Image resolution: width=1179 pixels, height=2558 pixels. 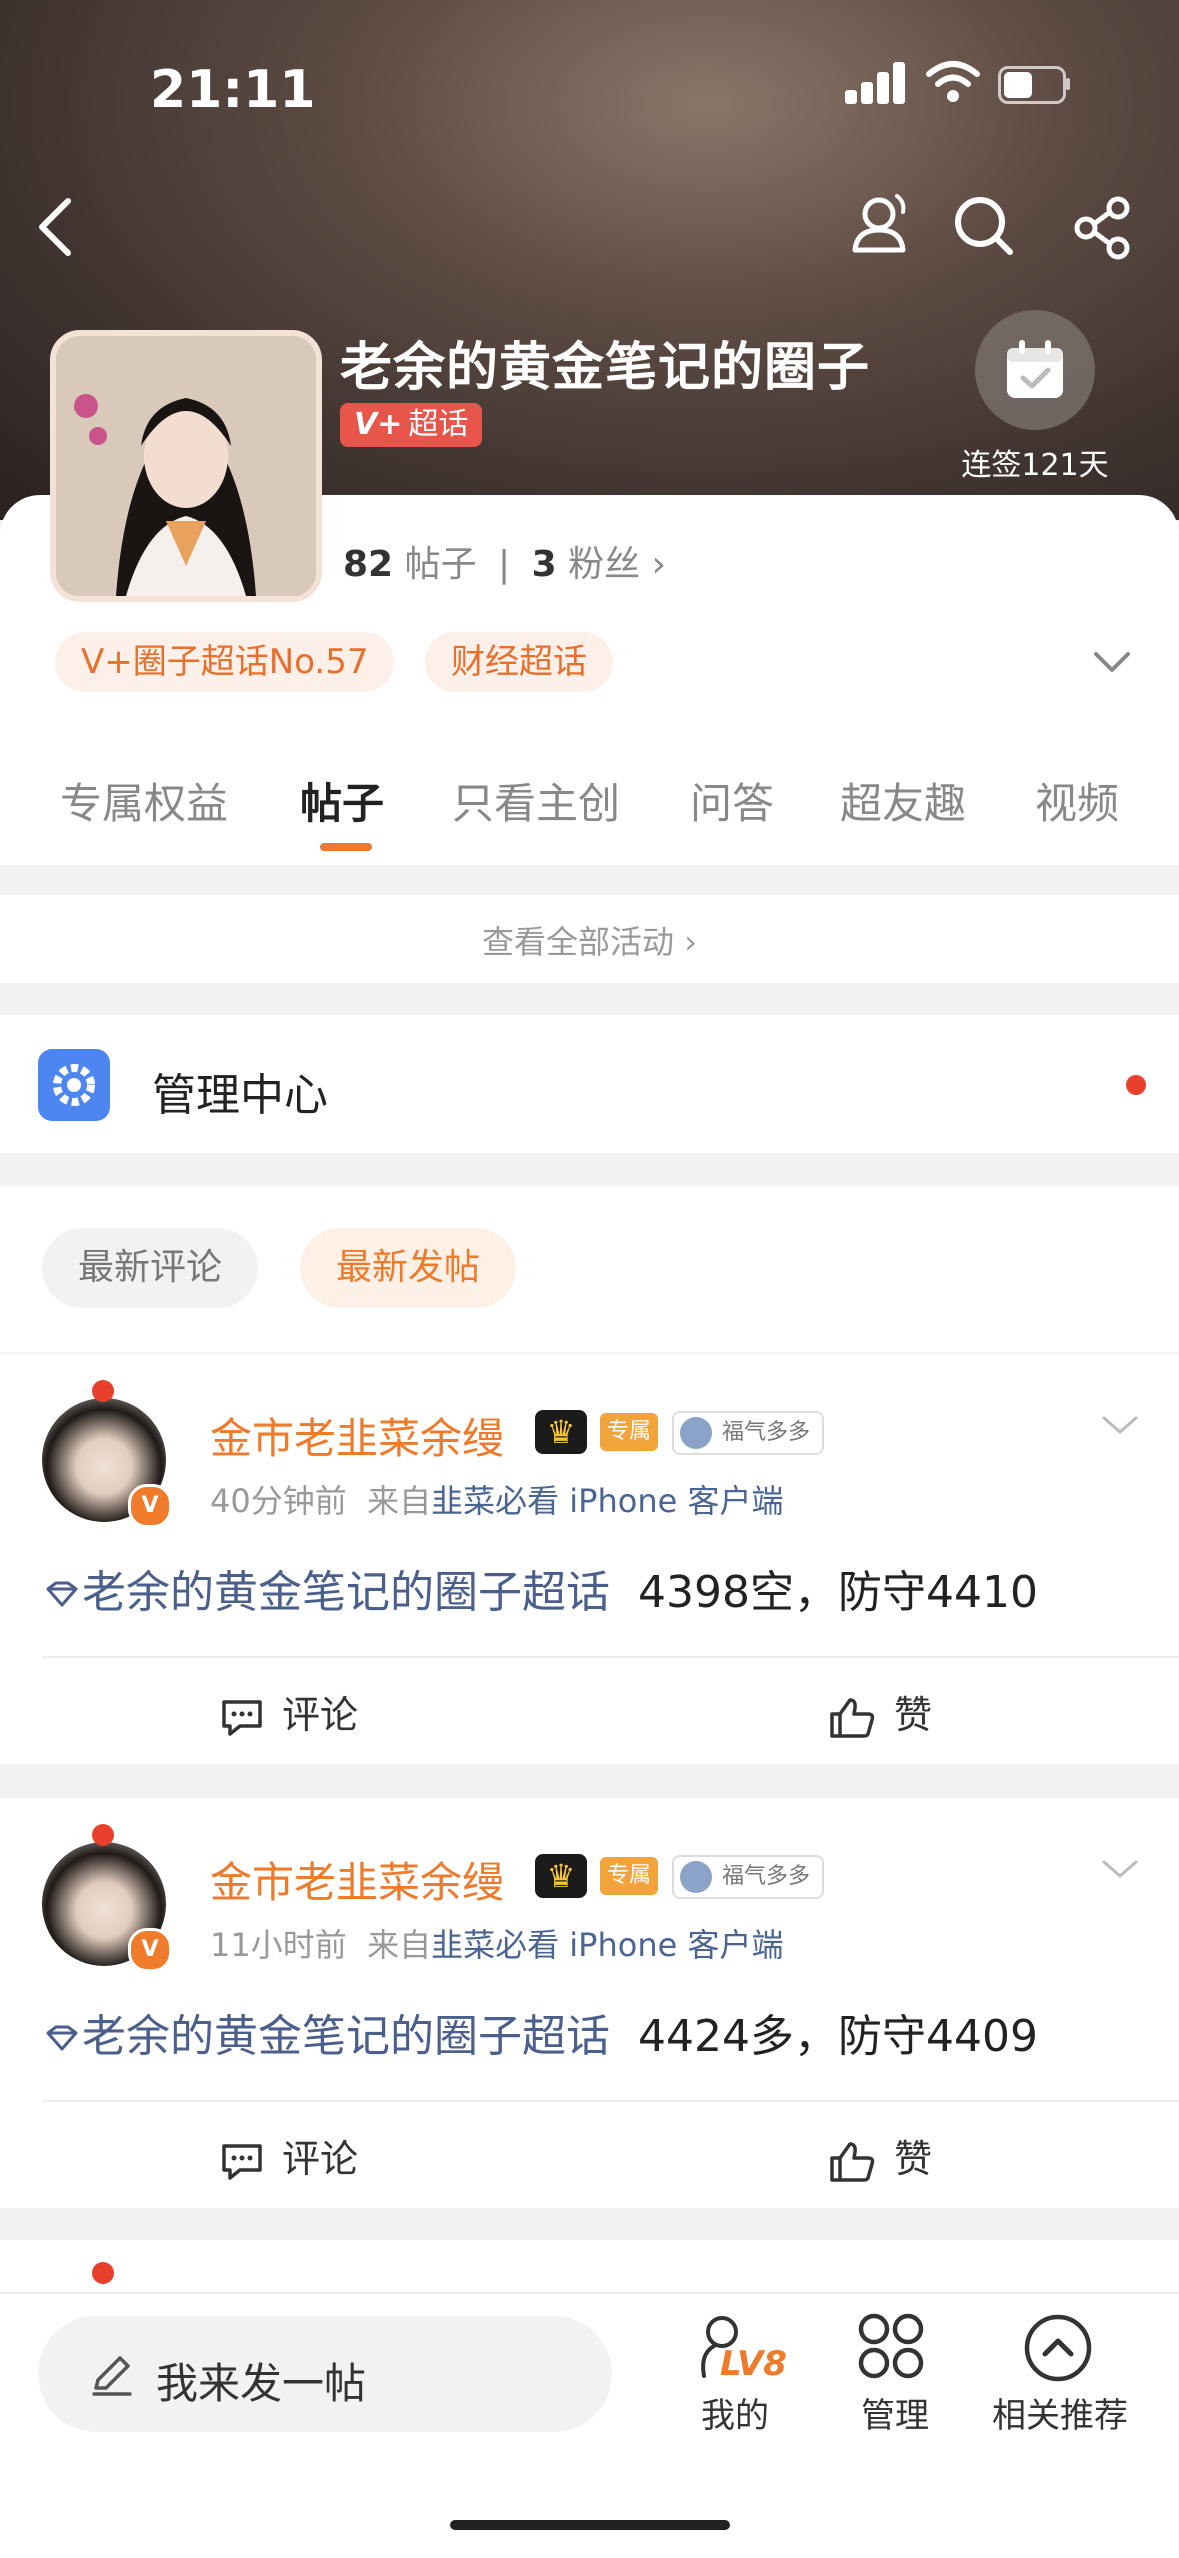 I want to click on supertopic-badge: V+ 超话, so click(x=411, y=425).